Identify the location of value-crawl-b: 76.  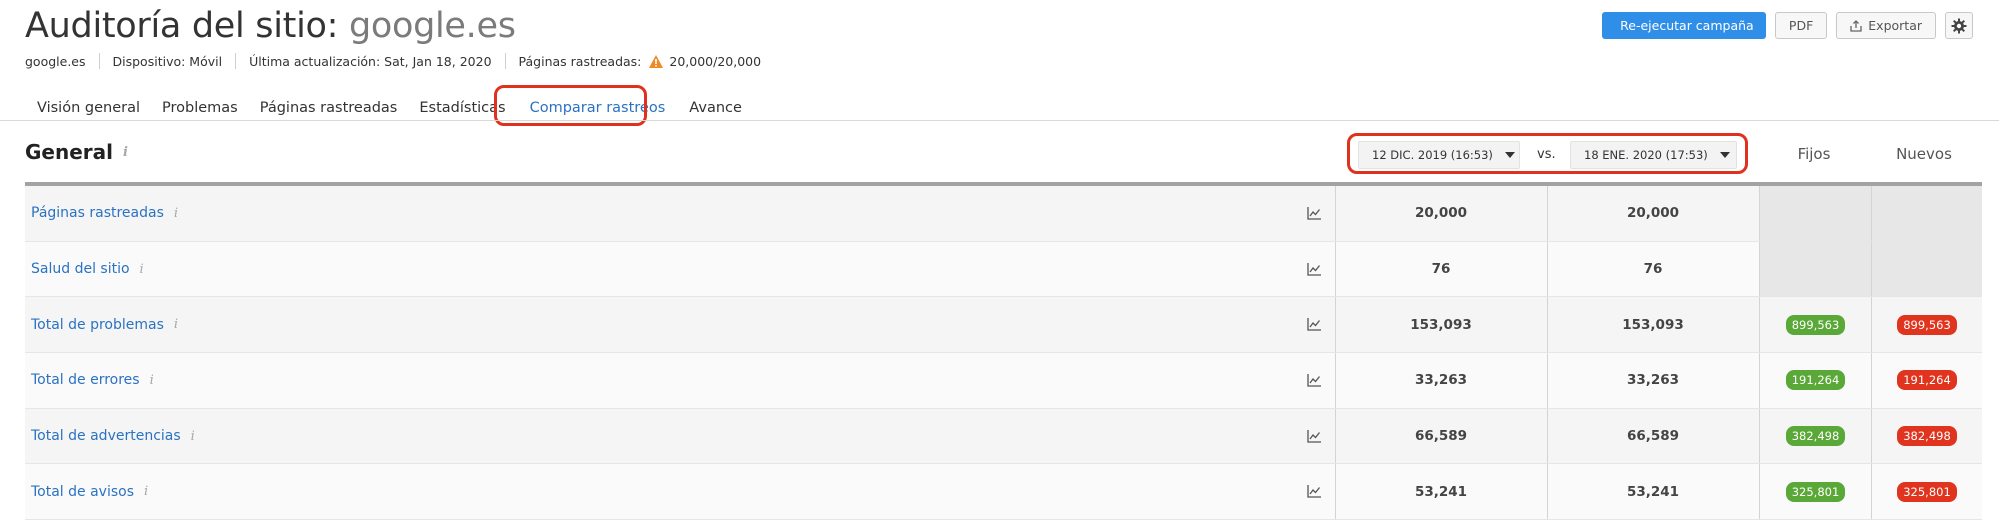
(1653, 269).